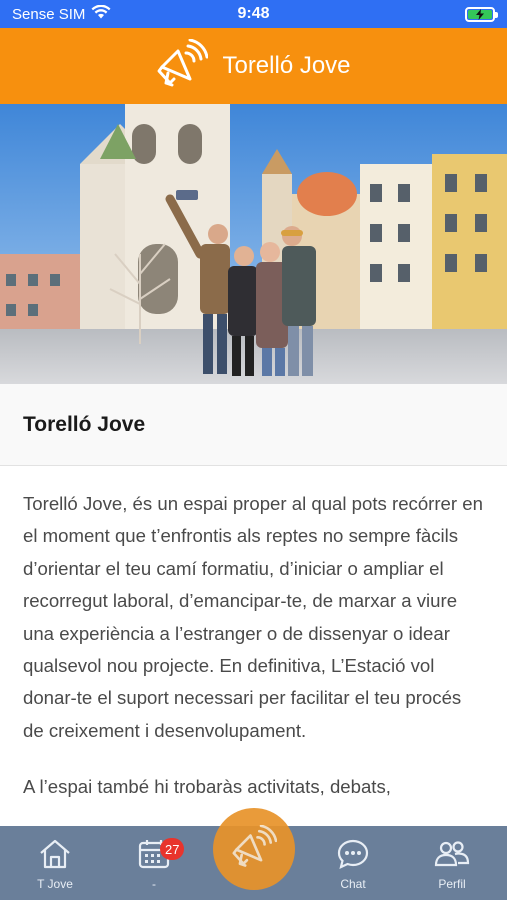 This screenshot has height=900, width=507. Describe the element at coordinates (452, 855) in the screenshot. I see `users-icon` at that location.